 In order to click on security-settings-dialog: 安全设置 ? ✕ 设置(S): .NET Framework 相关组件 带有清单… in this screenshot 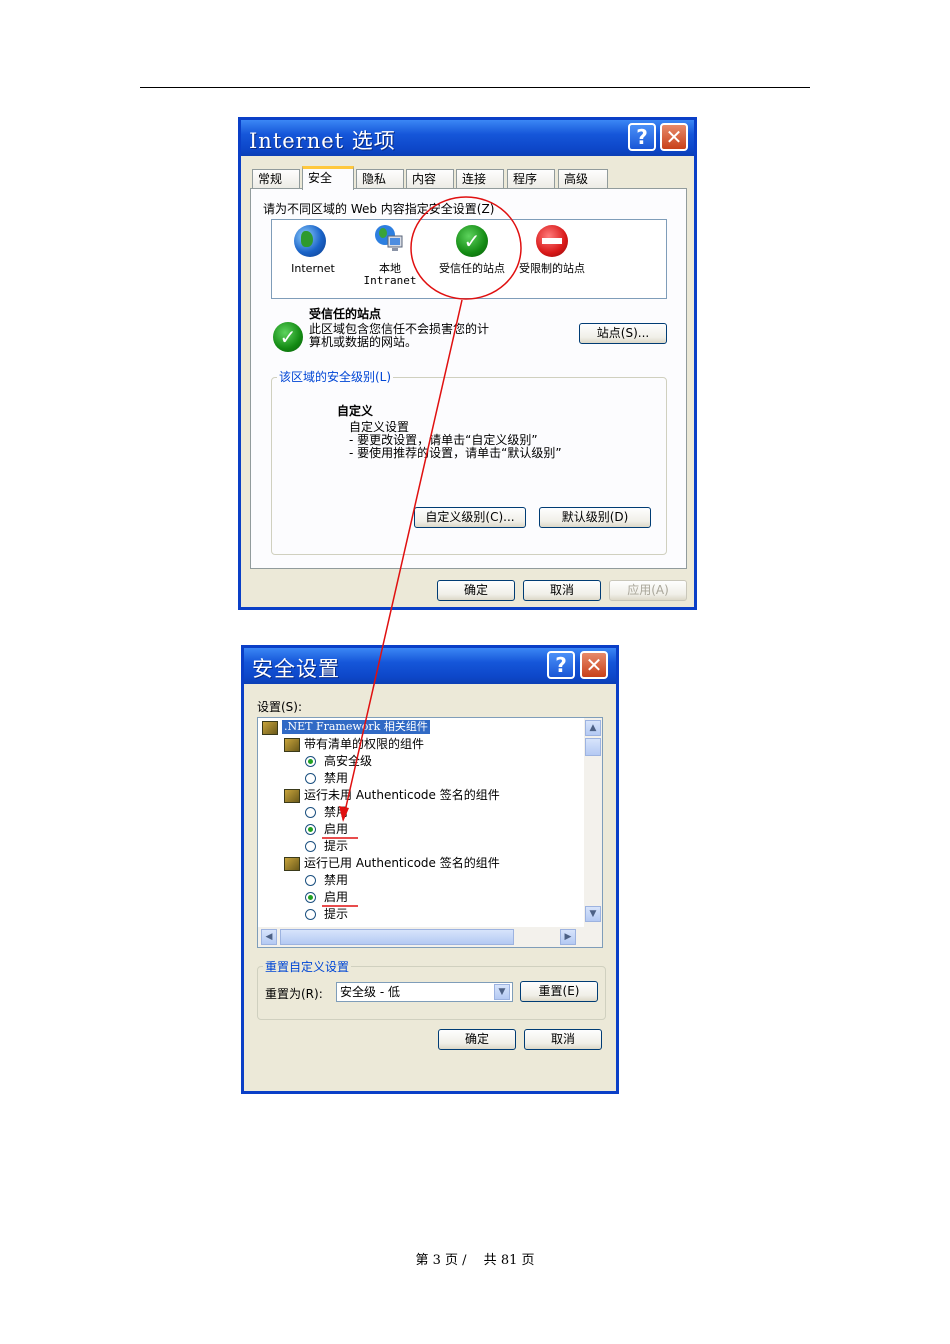, I will do `click(430, 869)`.